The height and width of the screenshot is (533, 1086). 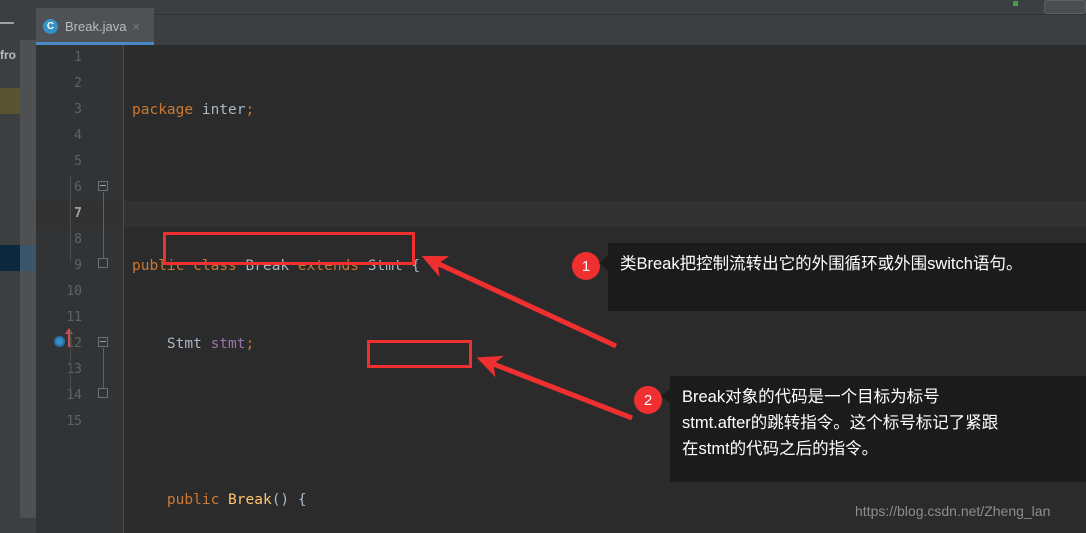 I want to click on line-number: 14, so click(x=74, y=395).